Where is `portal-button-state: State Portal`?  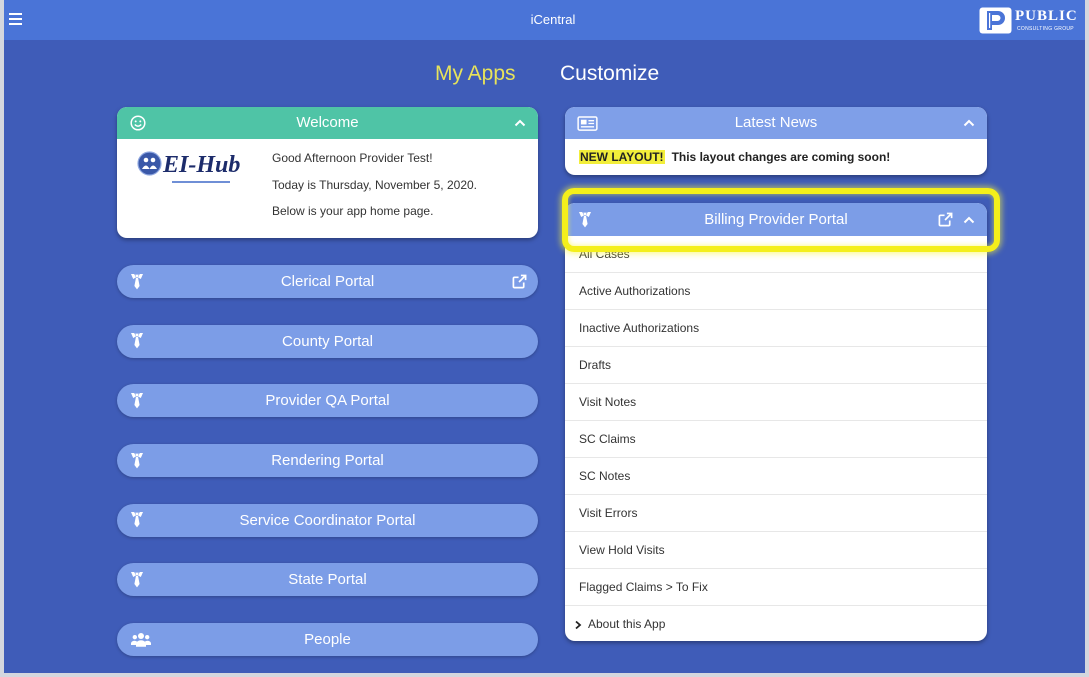
portal-button-state: State Portal is located at coordinates (327, 580).